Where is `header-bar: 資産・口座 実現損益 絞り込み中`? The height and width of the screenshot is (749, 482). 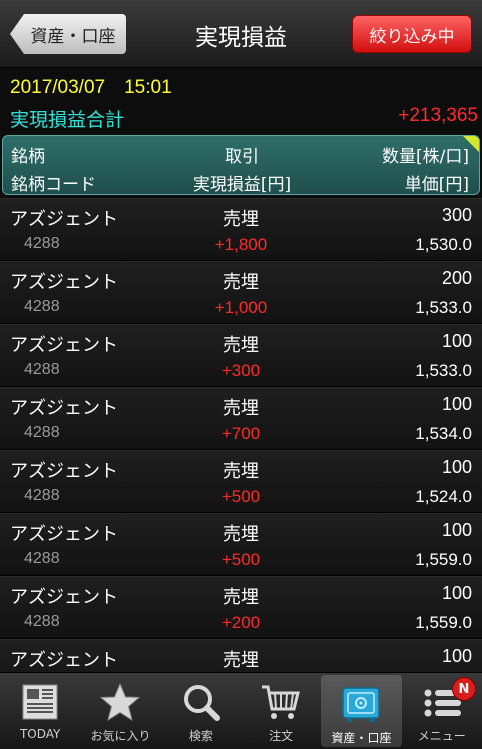
header-bar: 資産・口座 実現損益 絞り込み中 is located at coordinates (241, 34).